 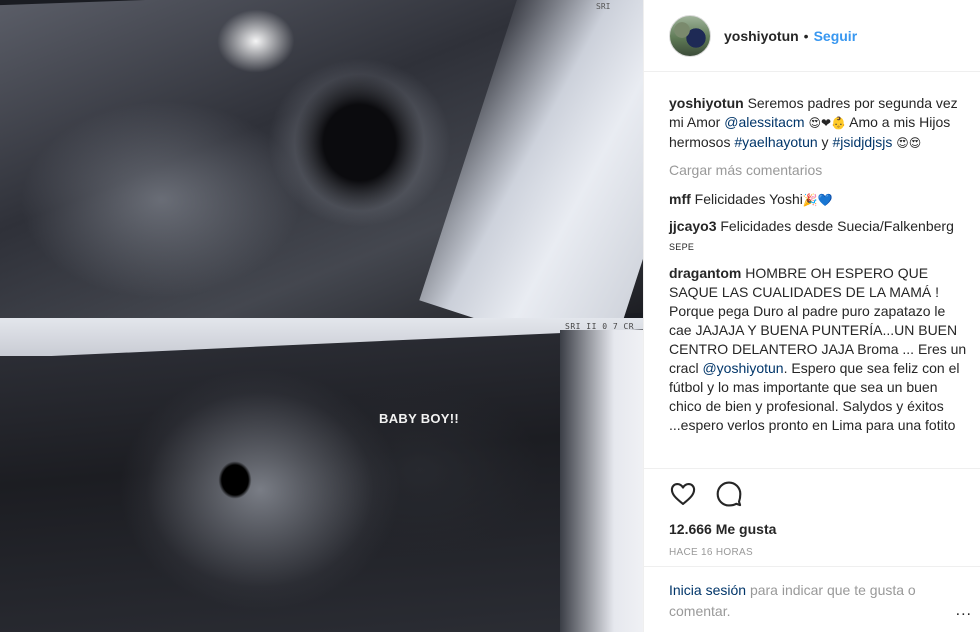 What do you see at coordinates (692, 226) in the screenshot?
I see `comment-username: jjcayo3` at bounding box center [692, 226].